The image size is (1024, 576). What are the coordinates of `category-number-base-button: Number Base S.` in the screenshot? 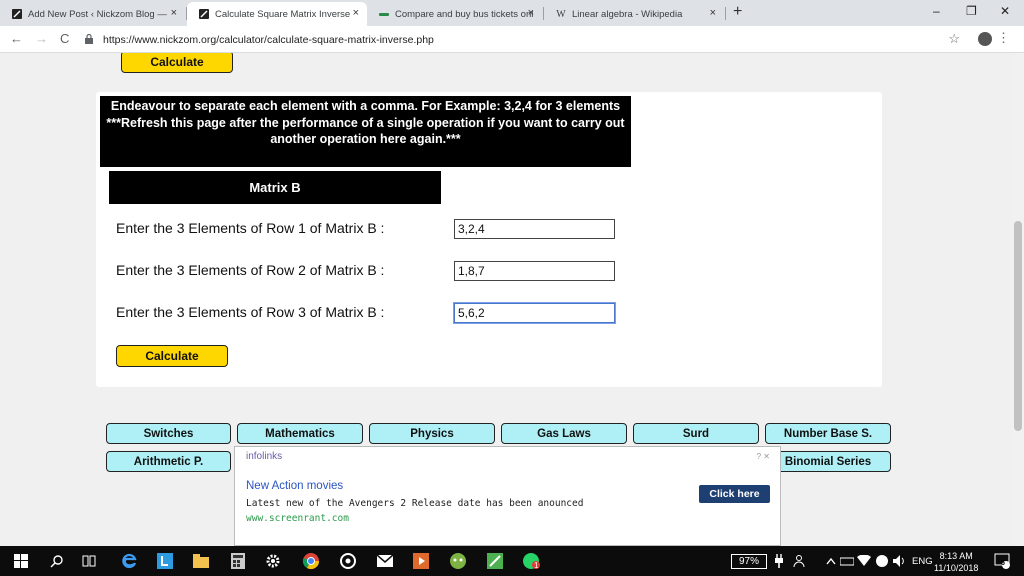 It's located at (828, 433).